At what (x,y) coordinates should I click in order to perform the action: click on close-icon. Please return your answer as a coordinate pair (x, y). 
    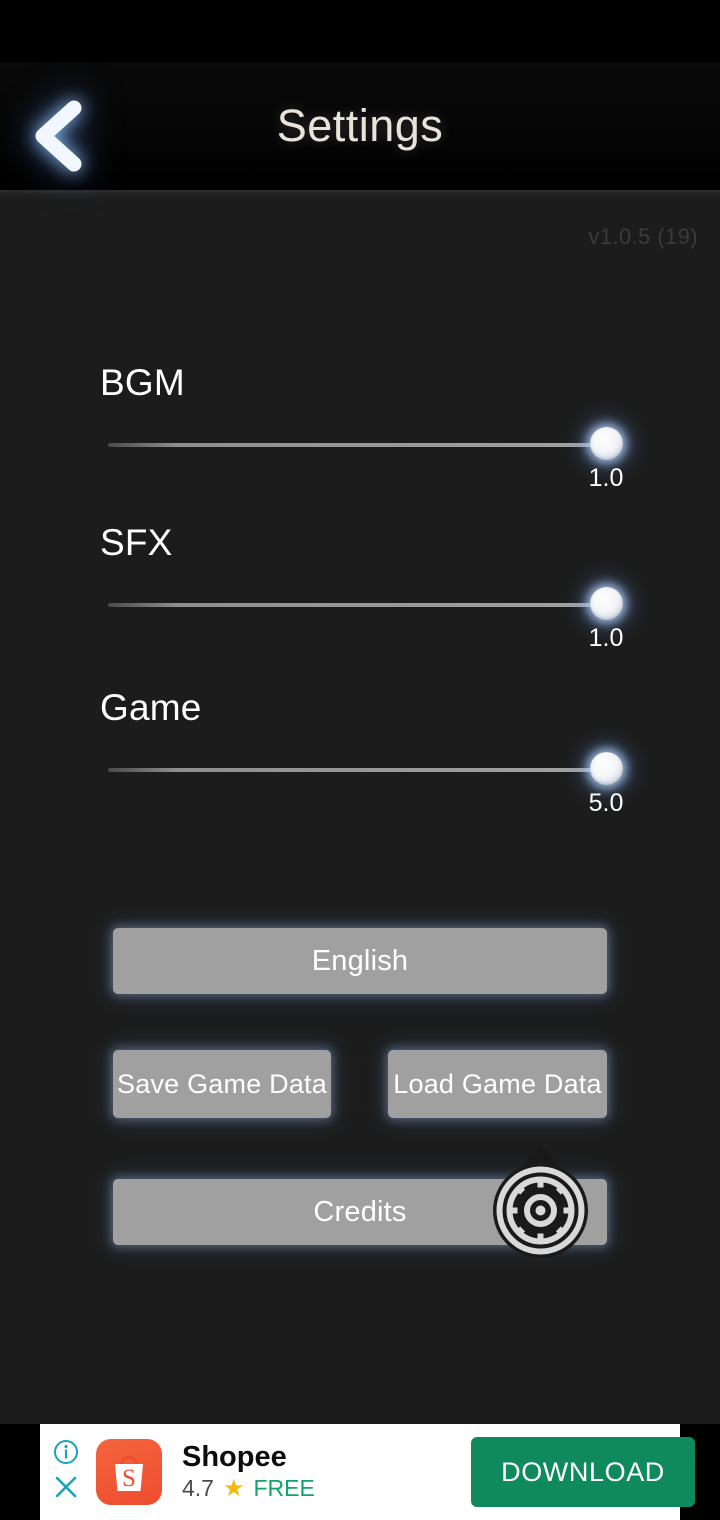
    Looking at the image, I should click on (66, 1489).